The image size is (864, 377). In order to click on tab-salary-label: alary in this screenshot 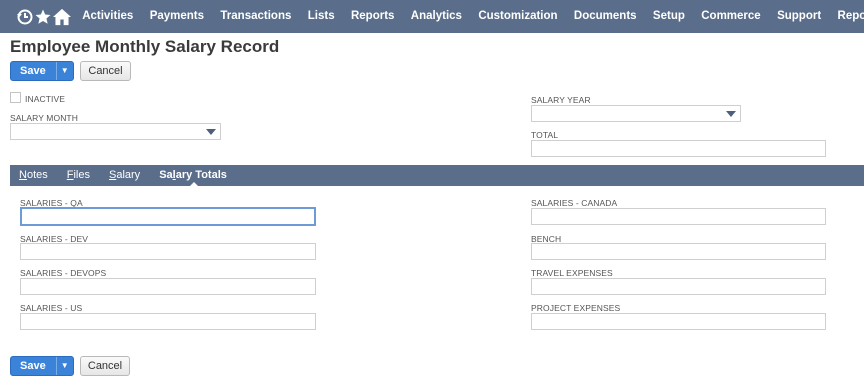, I will do `click(128, 175)`.